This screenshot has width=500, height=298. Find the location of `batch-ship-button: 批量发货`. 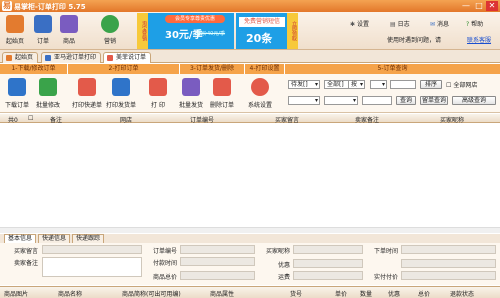

batch-ship-button: 批量发货 is located at coordinates (191, 93).